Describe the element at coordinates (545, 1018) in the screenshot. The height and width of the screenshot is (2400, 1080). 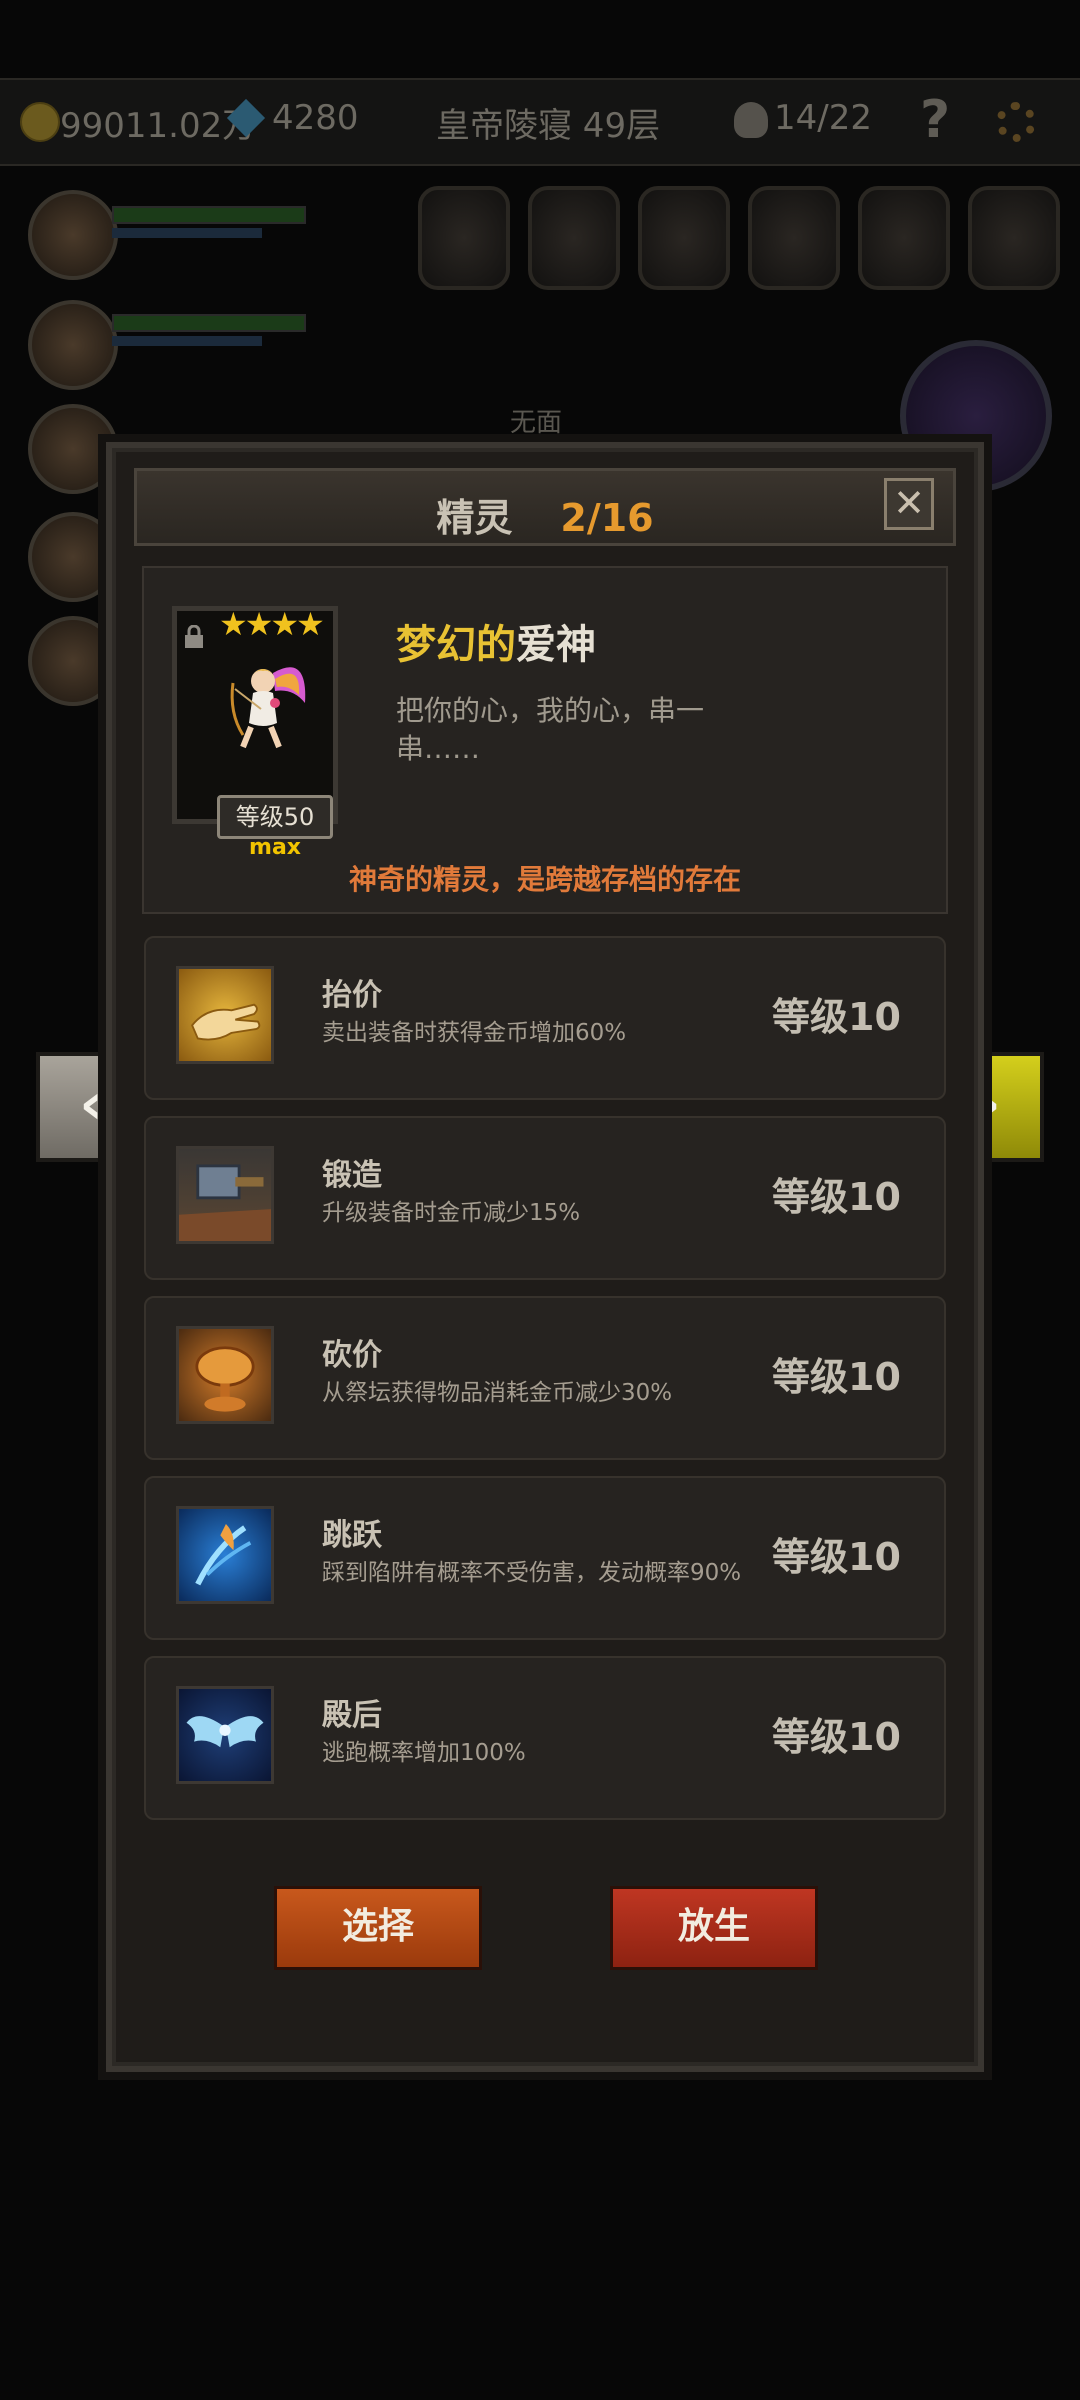
I see `skill-row: 抬价 卖出装备时获得金币增加60% 等级10` at that location.